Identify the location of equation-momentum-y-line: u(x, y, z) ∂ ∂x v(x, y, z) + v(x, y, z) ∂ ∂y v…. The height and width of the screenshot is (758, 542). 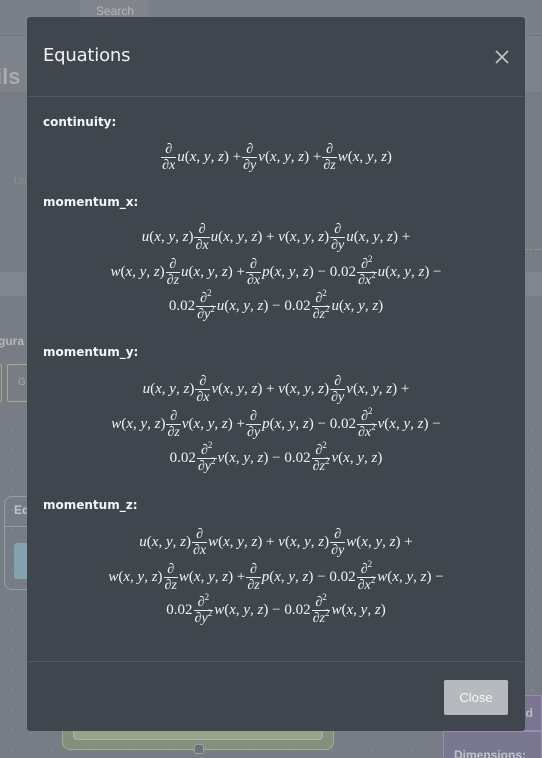
(276, 389).